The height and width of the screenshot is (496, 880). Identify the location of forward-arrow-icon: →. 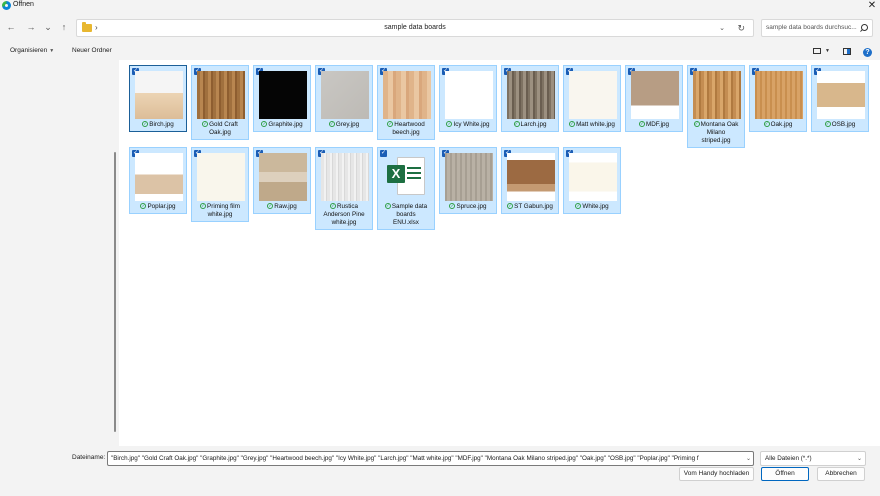
(31, 27).